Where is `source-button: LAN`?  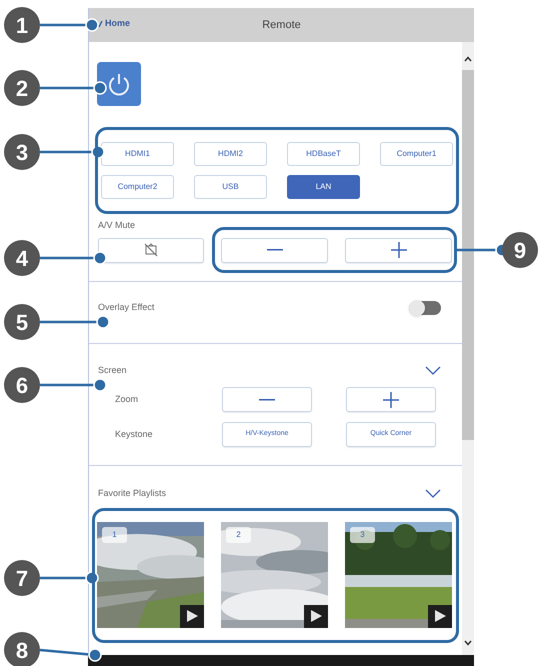 source-button: LAN is located at coordinates (323, 187).